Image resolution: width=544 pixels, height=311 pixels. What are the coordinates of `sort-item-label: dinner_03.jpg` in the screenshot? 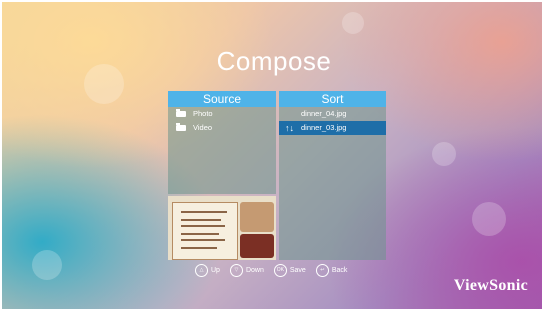 It's located at (324, 127).